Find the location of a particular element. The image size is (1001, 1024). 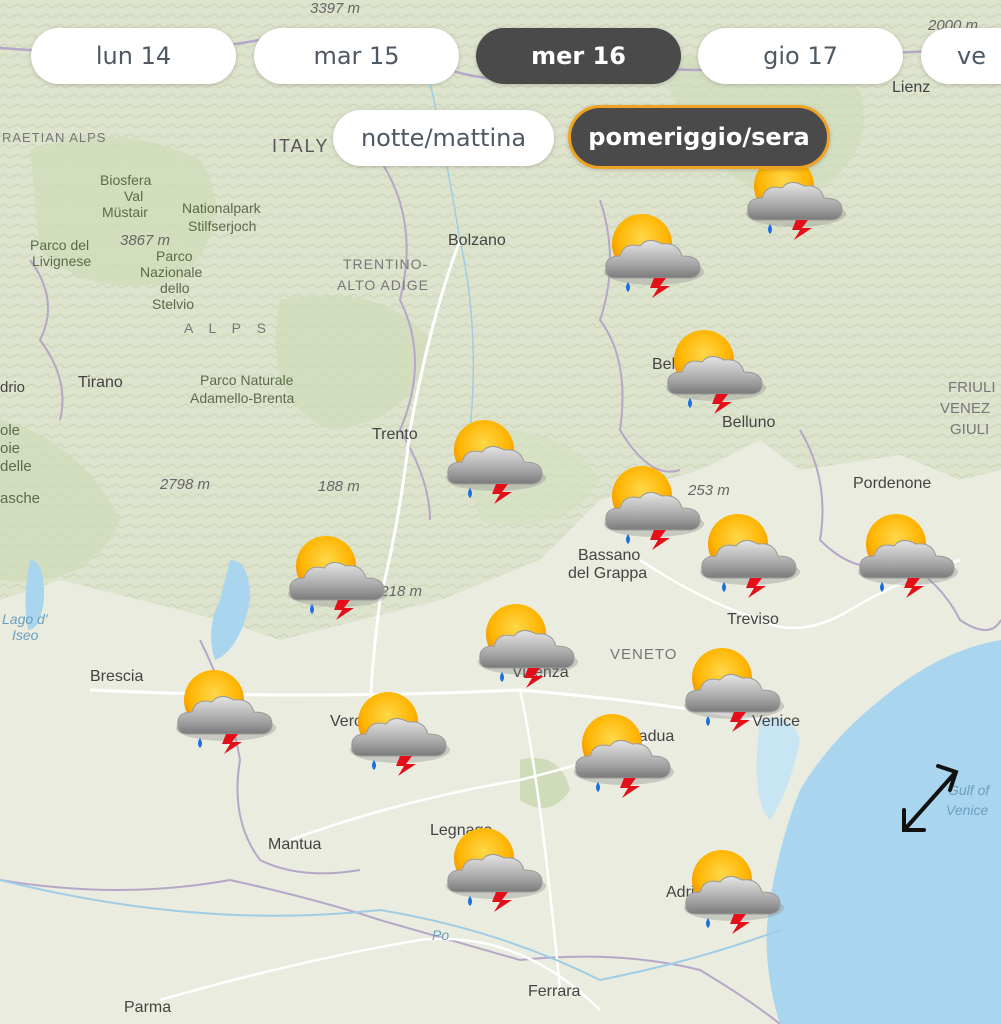

place-label: Trento is located at coordinates (395, 434).